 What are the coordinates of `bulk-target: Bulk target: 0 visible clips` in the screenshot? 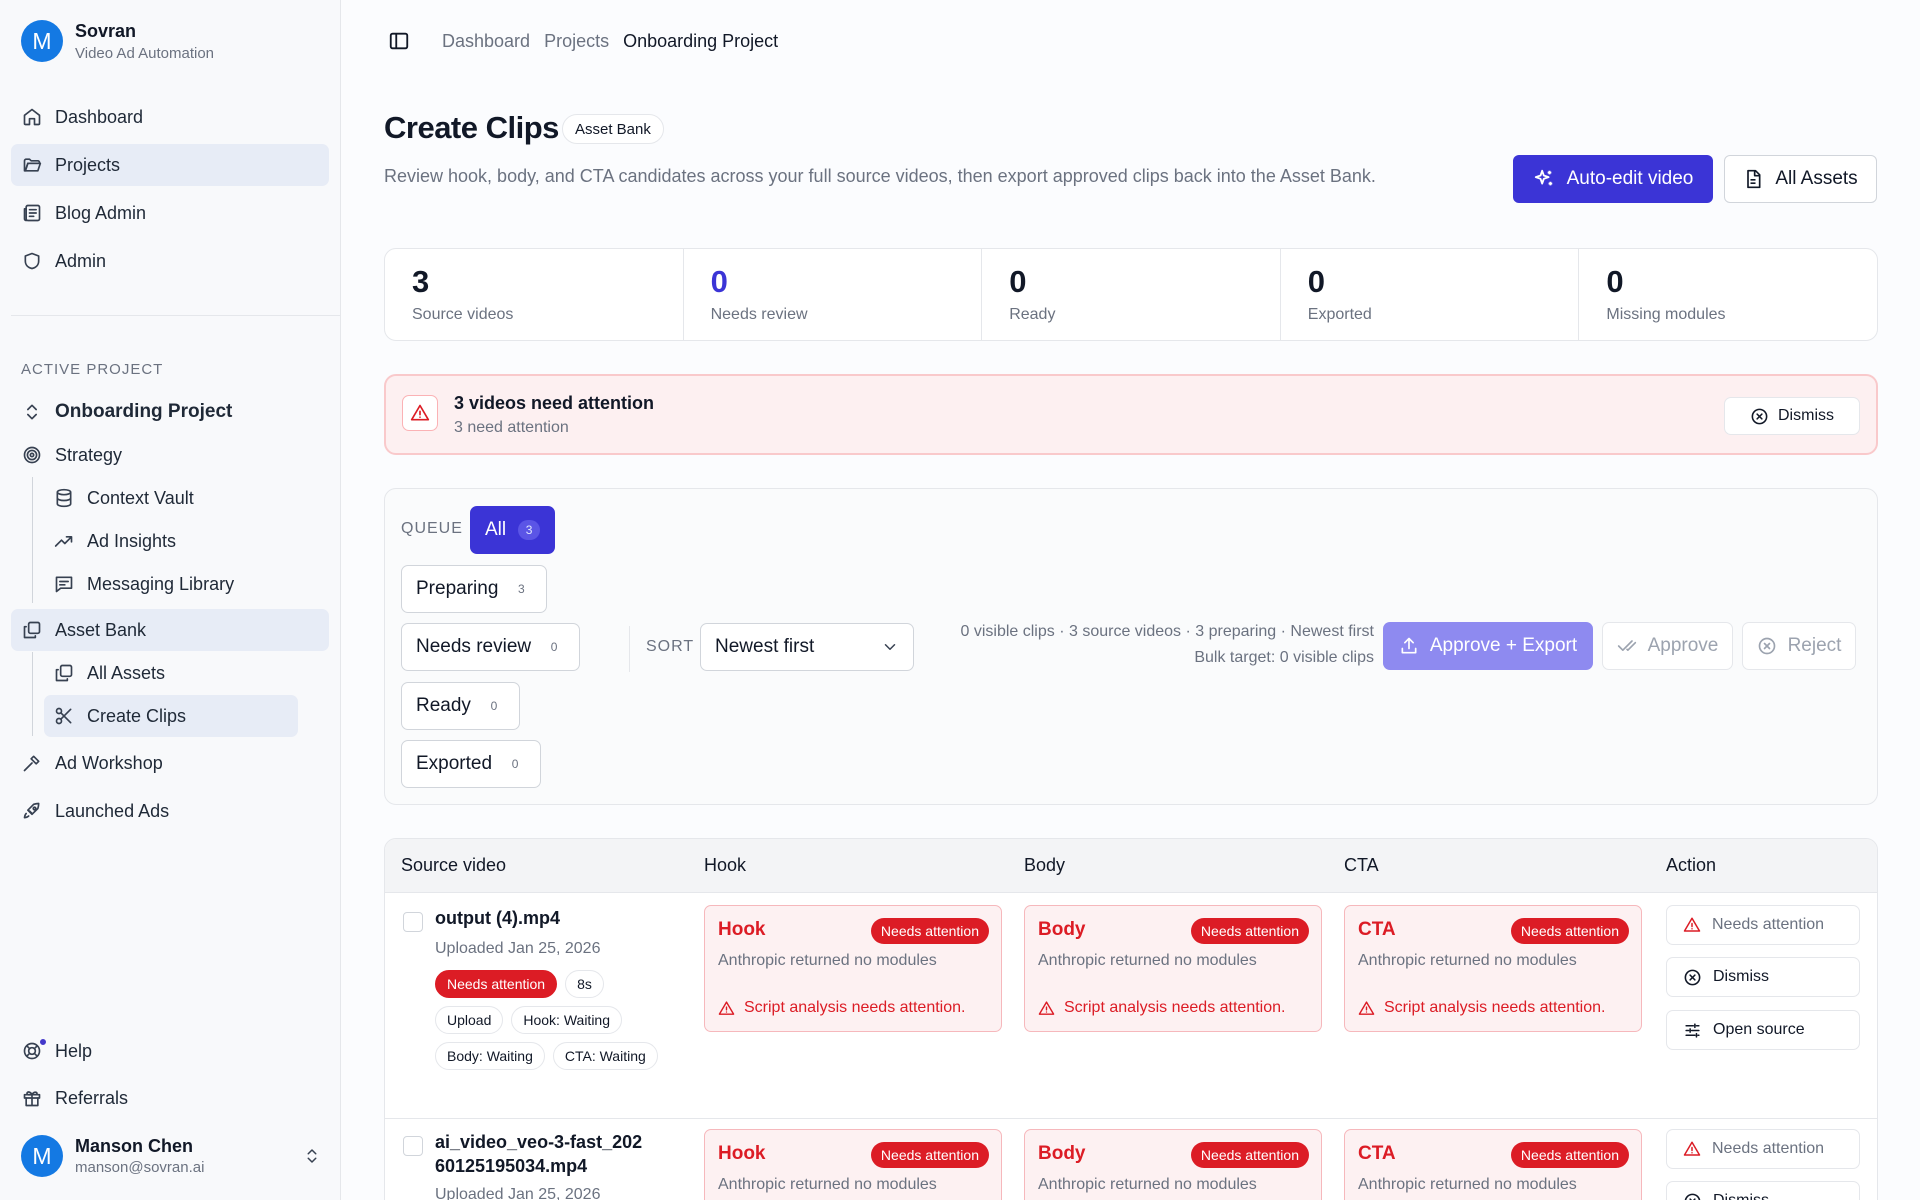 It's located at (1284, 657).